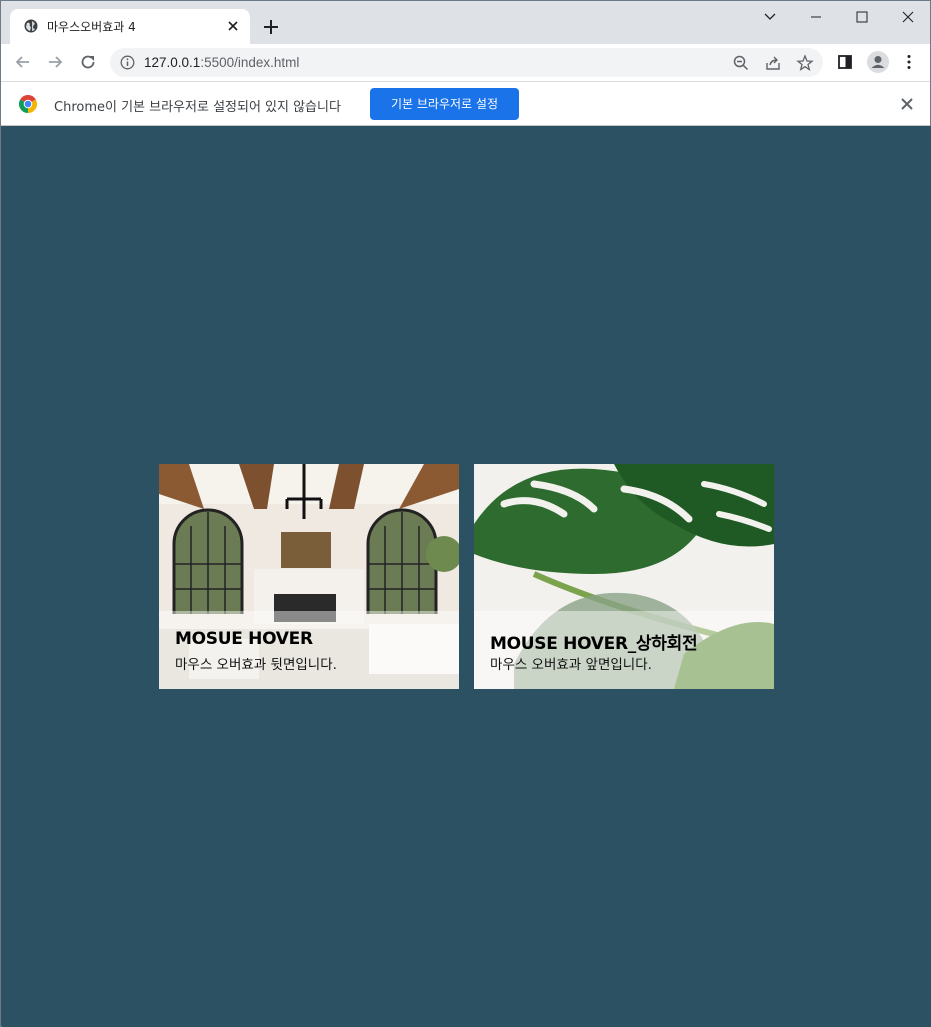  Describe the element at coordinates (741, 63) in the screenshot. I see `zoom-out-icon` at that location.